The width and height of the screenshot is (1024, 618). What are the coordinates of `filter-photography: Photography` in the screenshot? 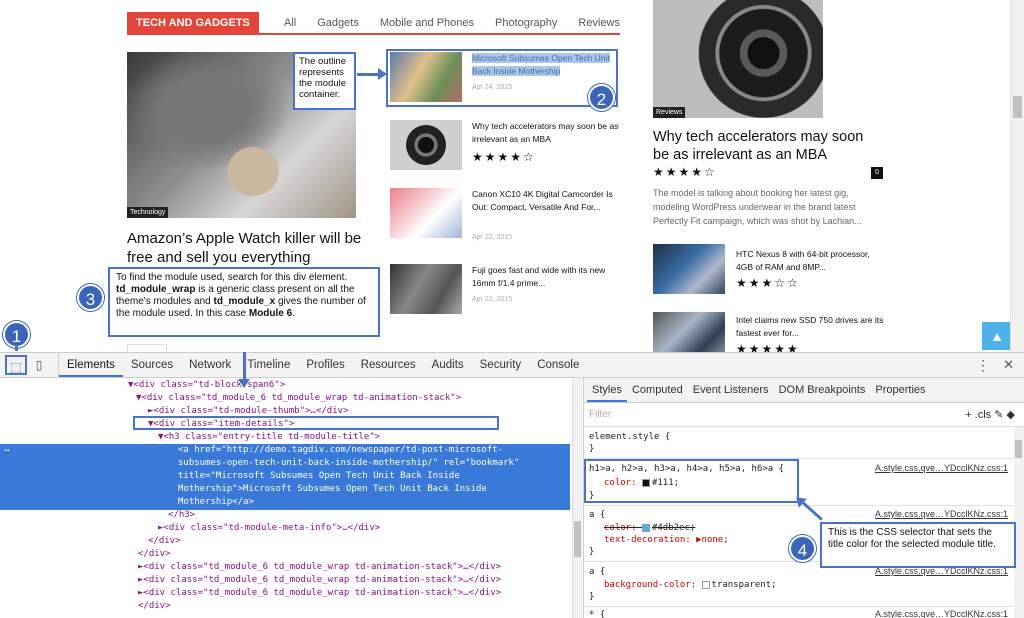 It's located at (526, 23).